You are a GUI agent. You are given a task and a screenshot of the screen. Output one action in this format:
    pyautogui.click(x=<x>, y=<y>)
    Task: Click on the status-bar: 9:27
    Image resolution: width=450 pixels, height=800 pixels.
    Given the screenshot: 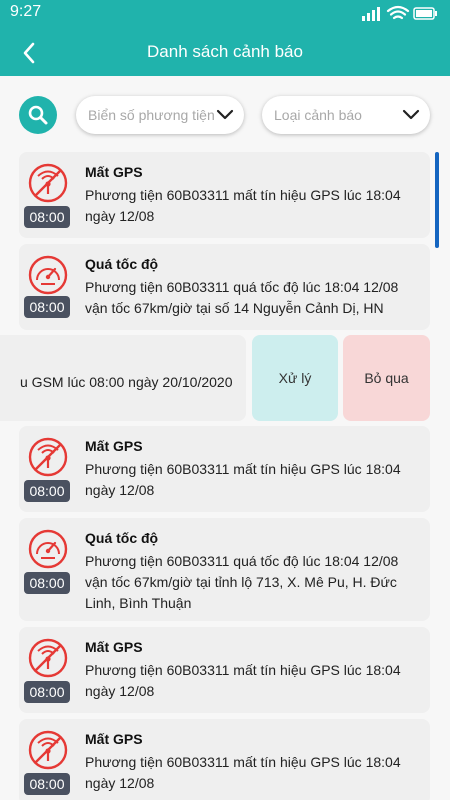 What is the action you would take?
    pyautogui.click(x=225, y=13)
    